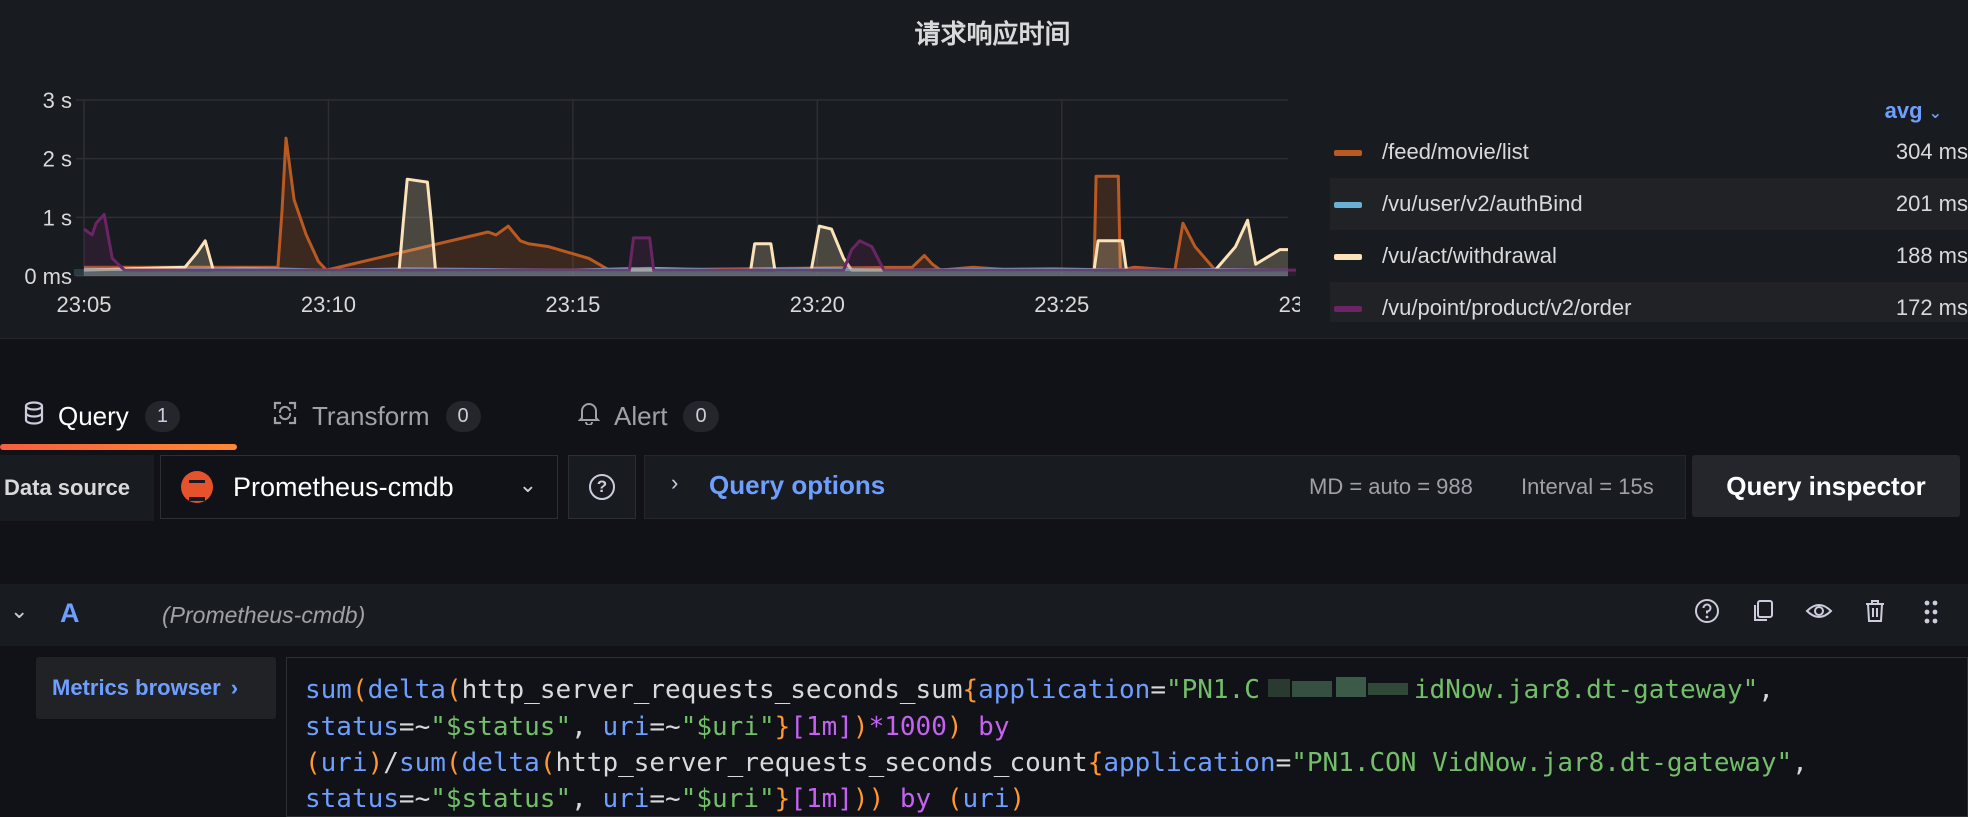 The image size is (1968, 817). Describe the element at coordinates (984, 416) in the screenshot. I see `editor-tabs: Query 1 Transform 0 Alert 0` at that location.